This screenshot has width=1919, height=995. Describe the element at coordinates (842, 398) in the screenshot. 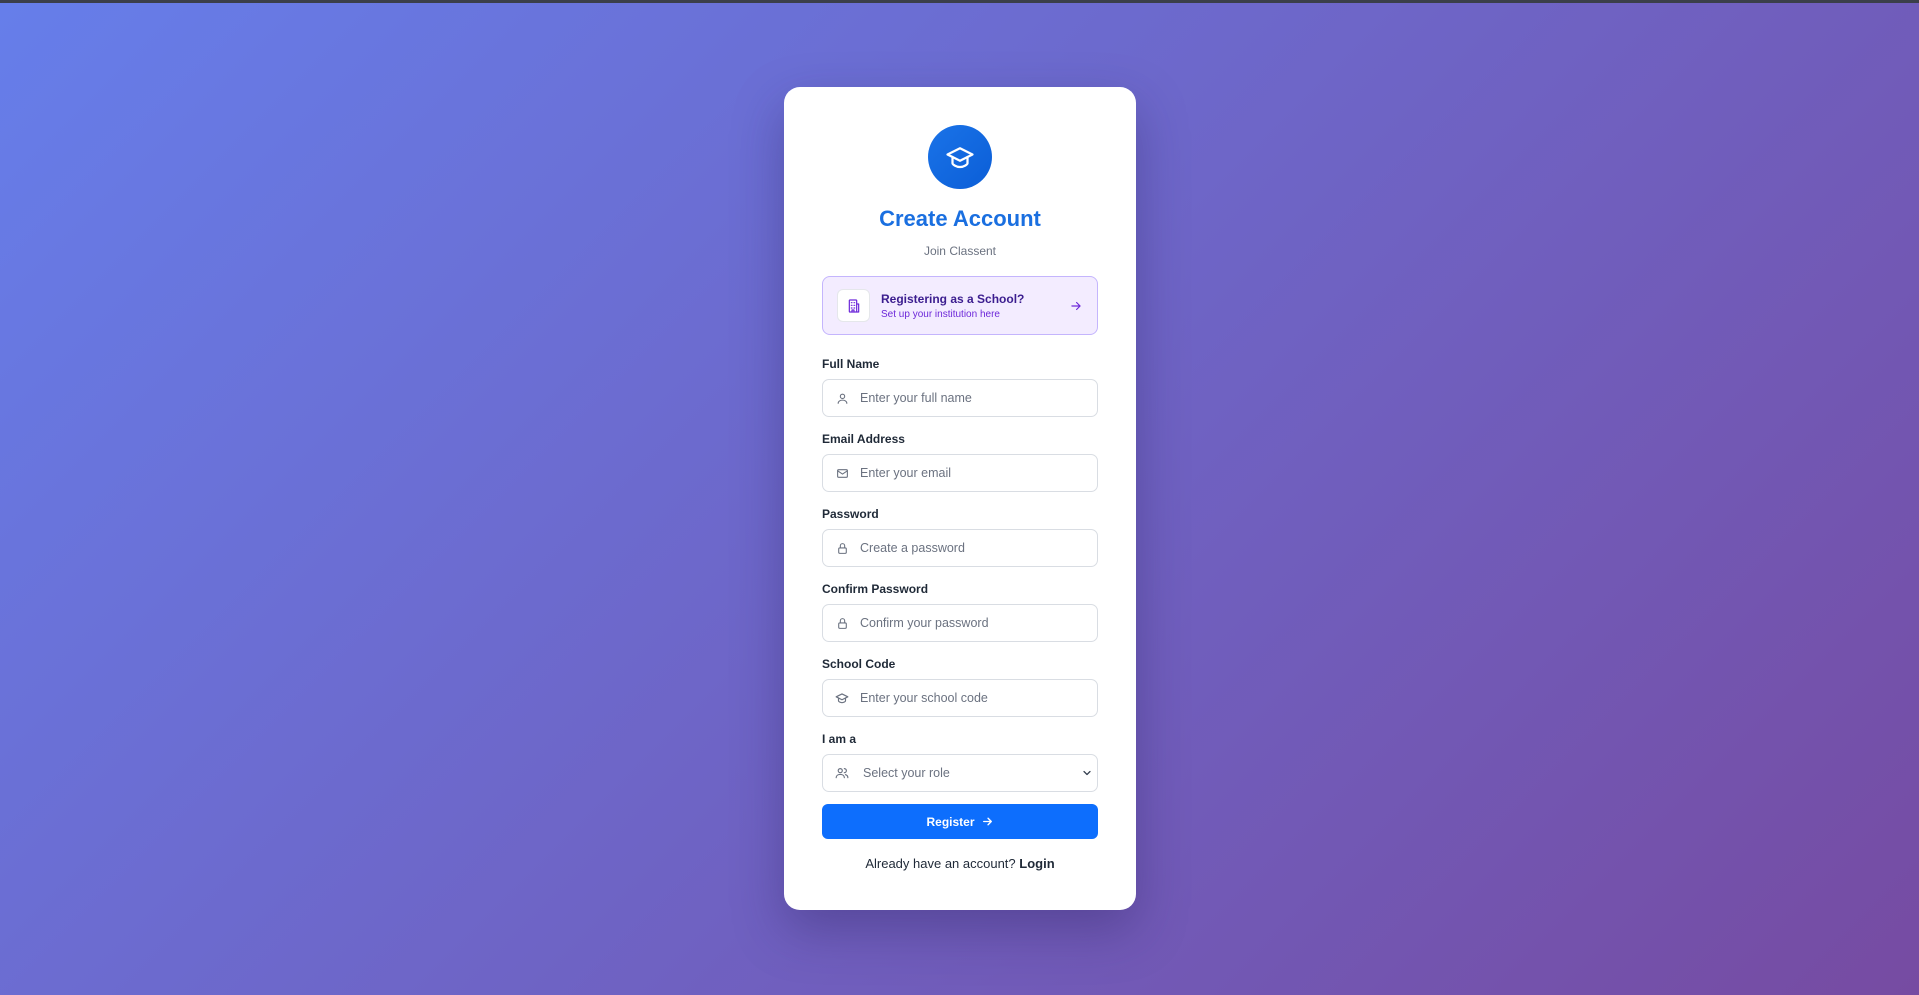

I see `user-icon` at that location.